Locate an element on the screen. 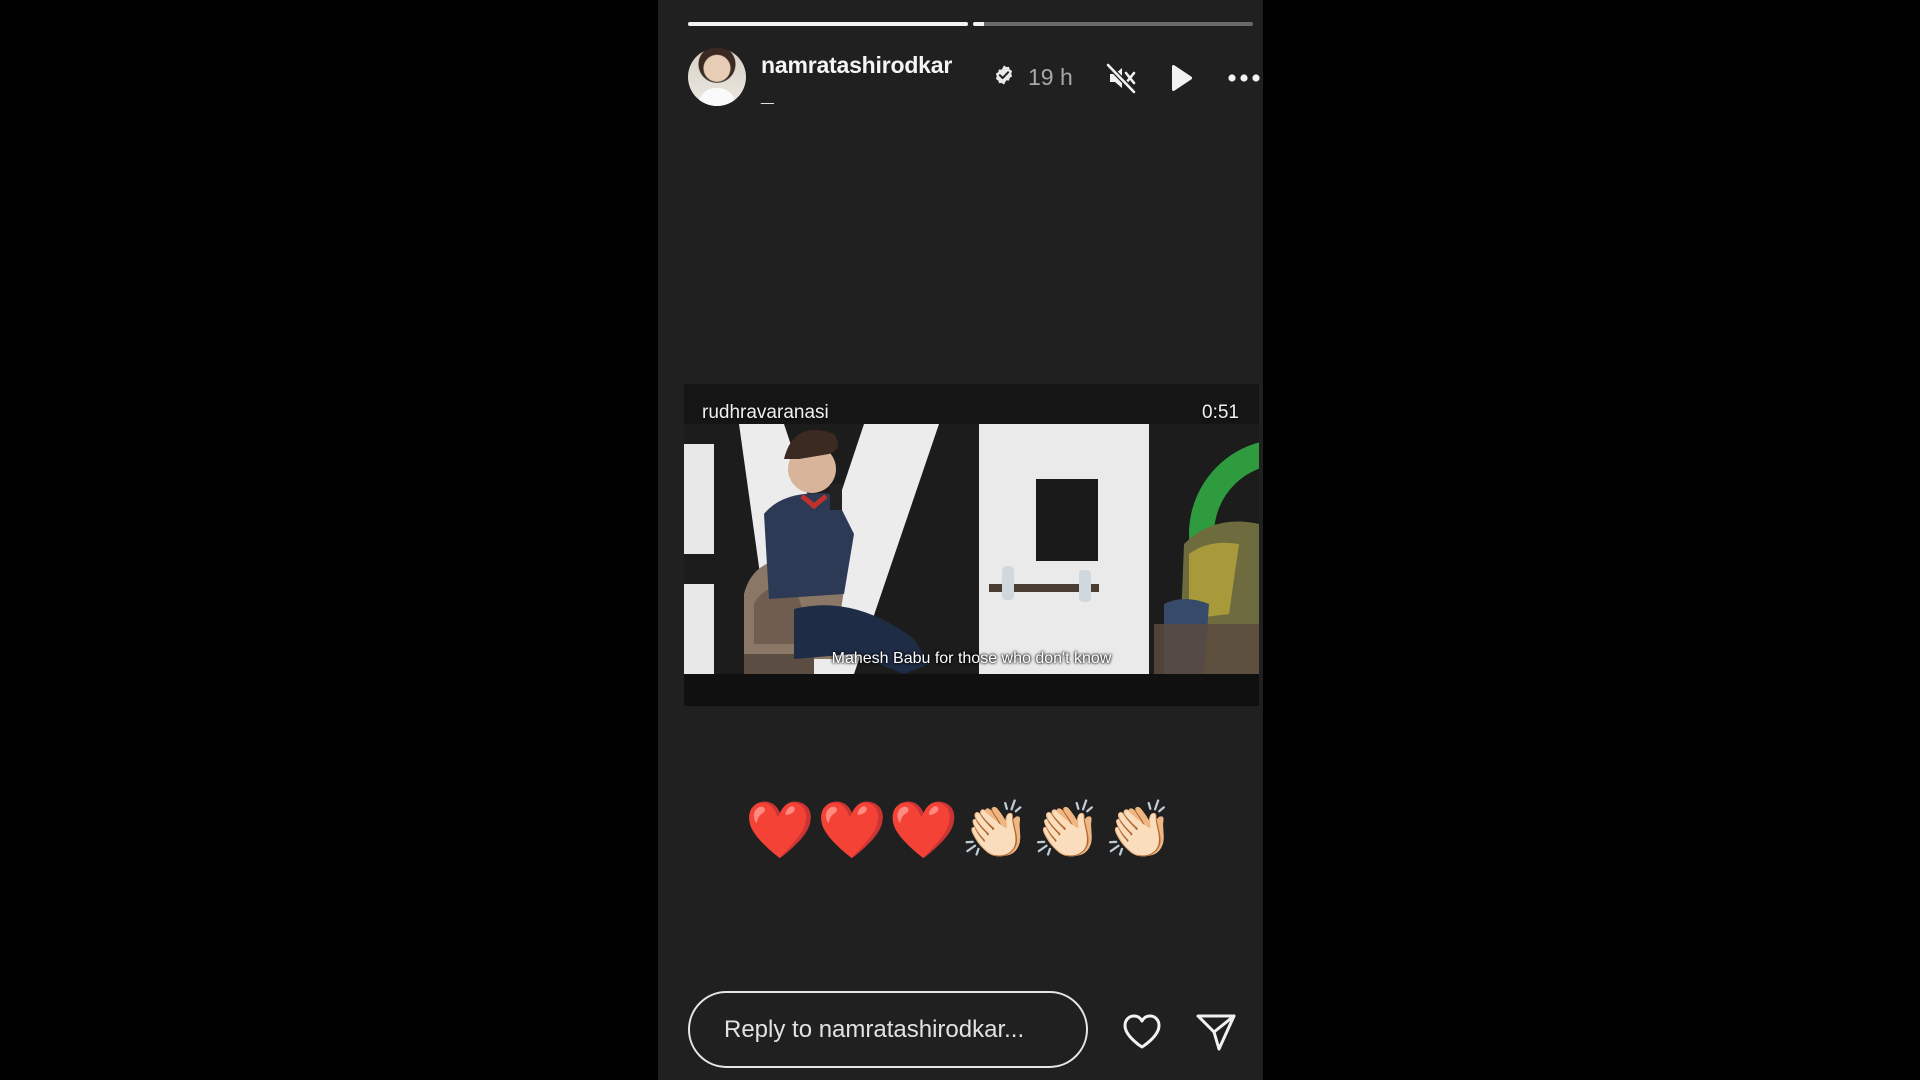  story-header: namratashirodkar_ 19 h is located at coordinates (974, 79).